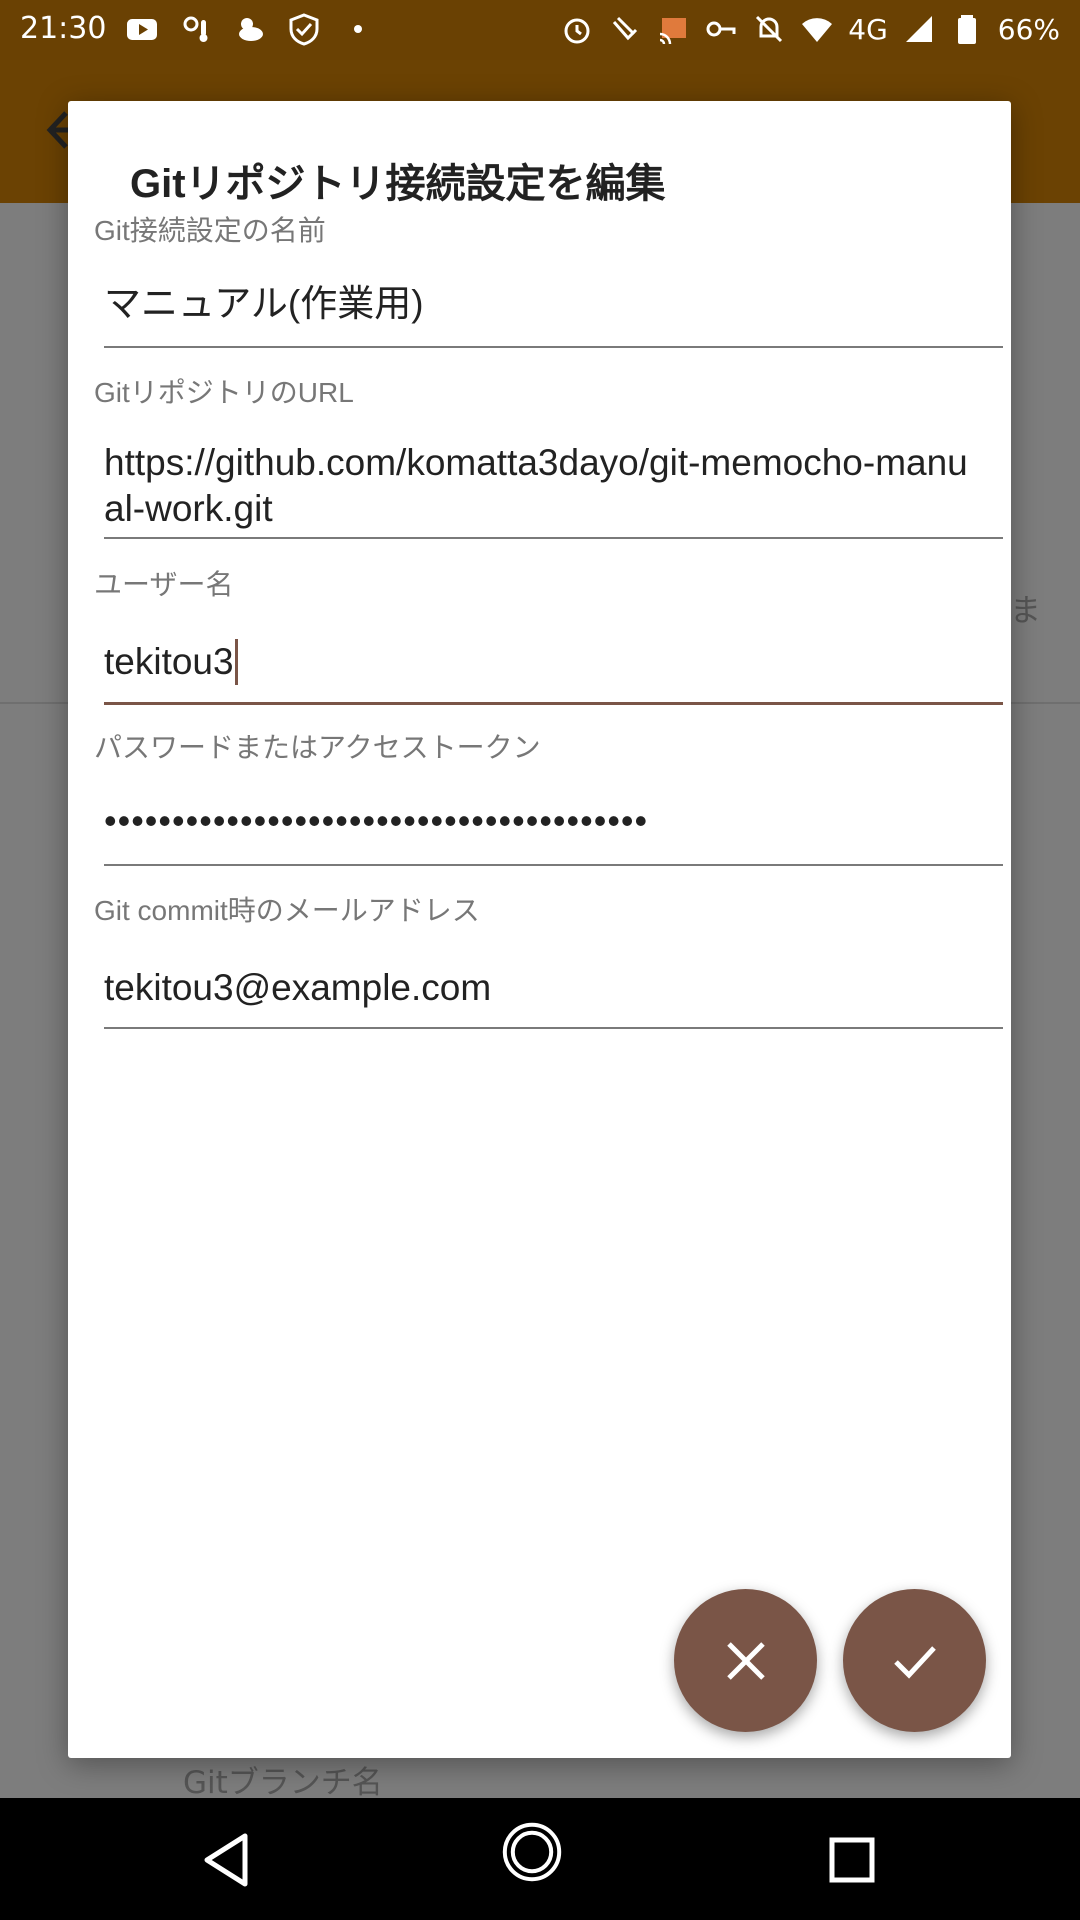  Describe the element at coordinates (1025, 611) in the screenshot. I see `background-partial-text: ま` at that location.